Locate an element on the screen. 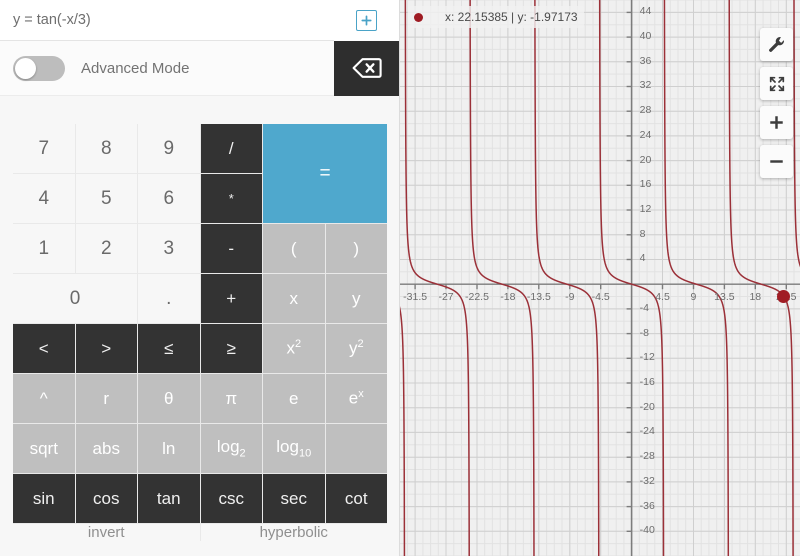  key-divide: / is located at coordinates (231, 148).